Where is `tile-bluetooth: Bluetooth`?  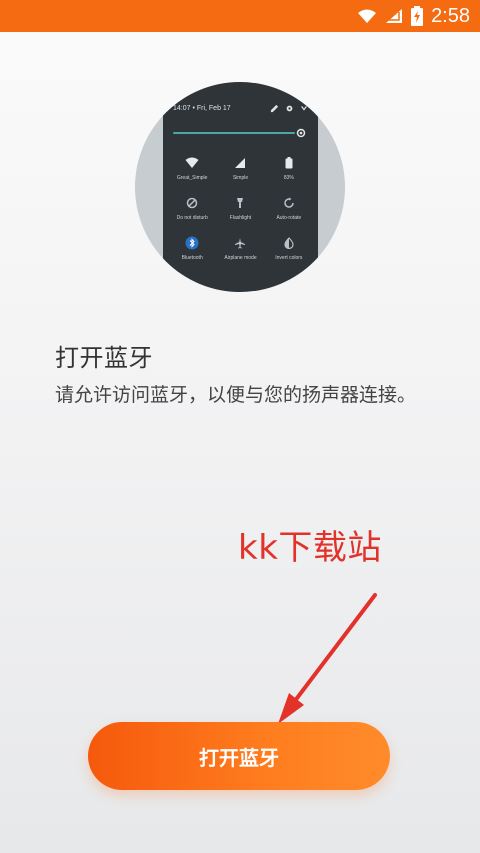 tile-bluetooth: Bluetooth is located at coordinates (192, 249).